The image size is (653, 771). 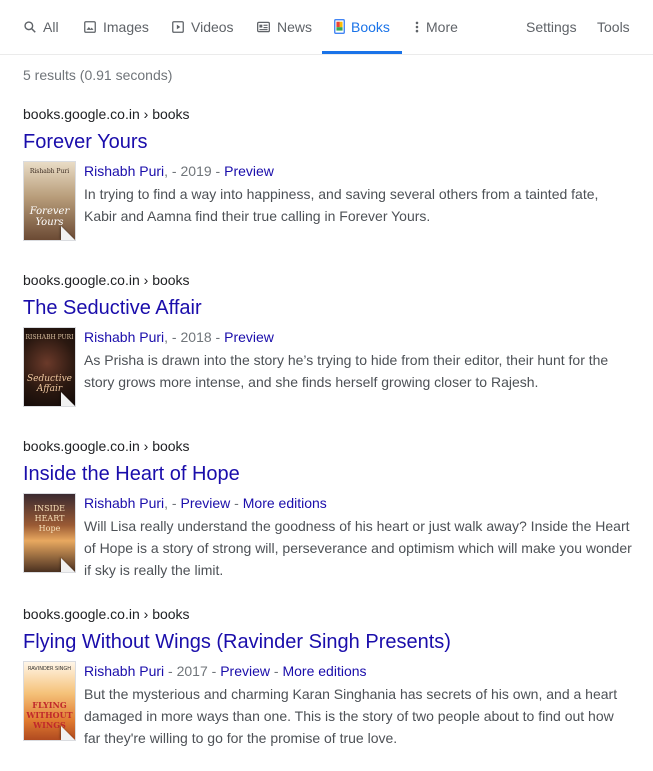 What do you see at coordinates (126, 26) in the screenshot?
I see `tab-images-label: Images` at bounding box center [126, 26].